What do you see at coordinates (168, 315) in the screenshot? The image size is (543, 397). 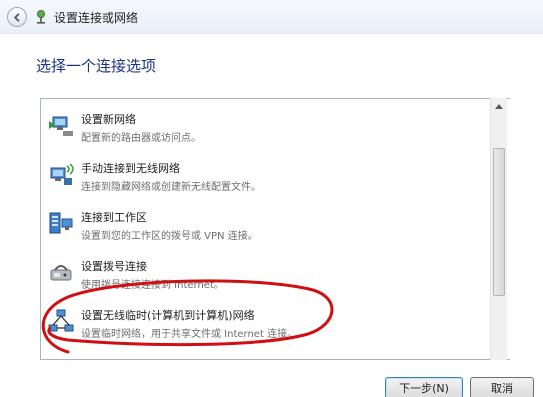 I see `option-title: 设置无线临时(计算机到计算机)网络` at bounding box center [168, 315].